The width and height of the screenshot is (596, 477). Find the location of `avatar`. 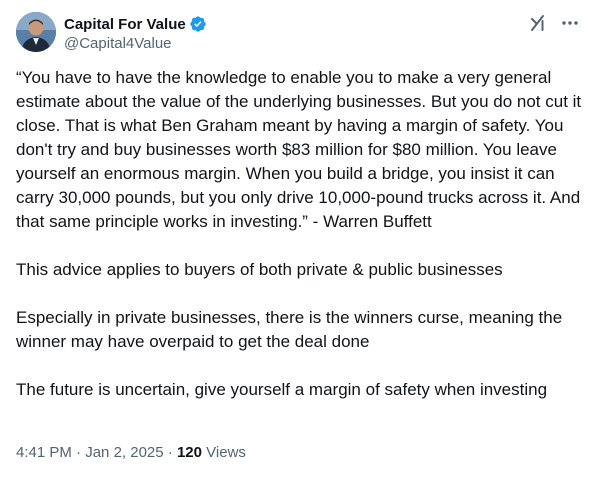

avatar is located at coordinates (36, 32).